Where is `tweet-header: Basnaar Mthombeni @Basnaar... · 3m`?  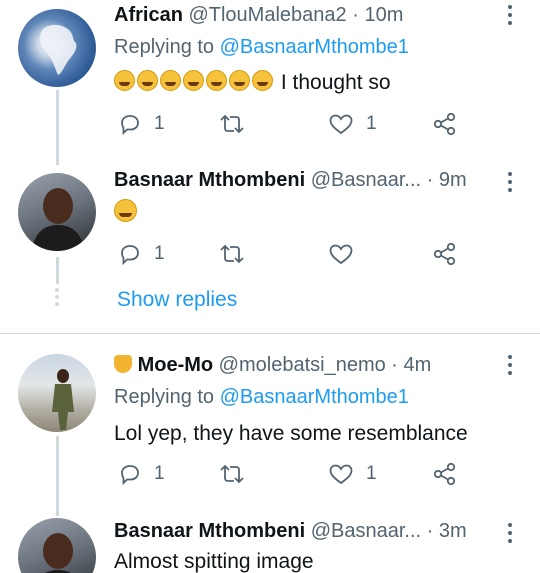
tweet-header: Basnaar Mthombeni @Basnaar... · 3m is located at coordinates (290, 531).